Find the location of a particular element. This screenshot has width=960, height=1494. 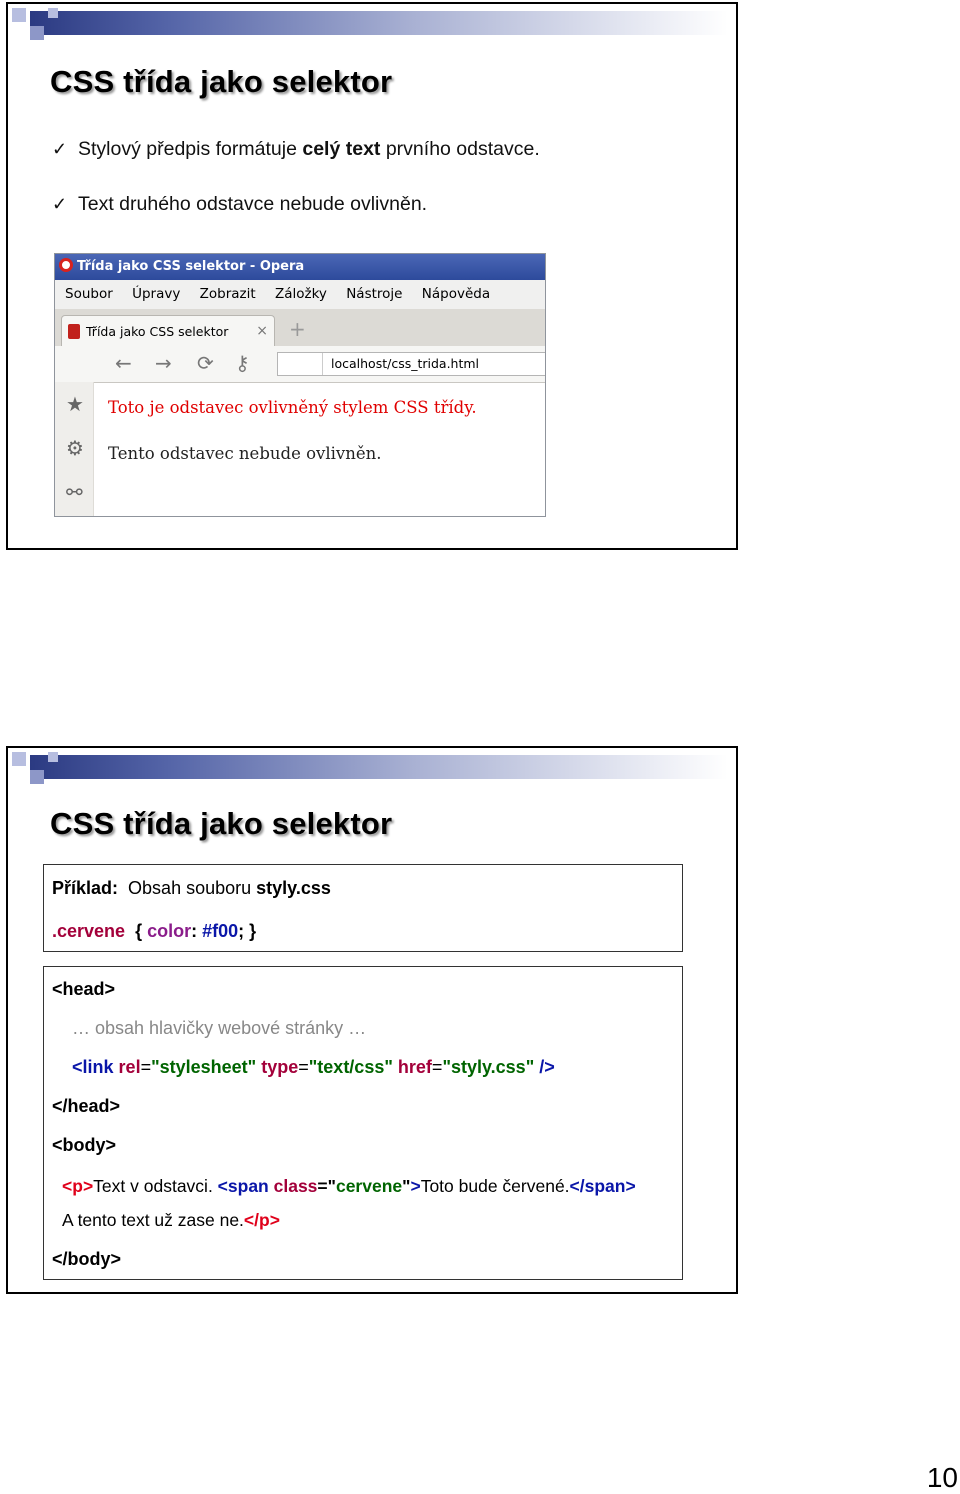

code-line: </body> is located at coordinates (87, 1259).